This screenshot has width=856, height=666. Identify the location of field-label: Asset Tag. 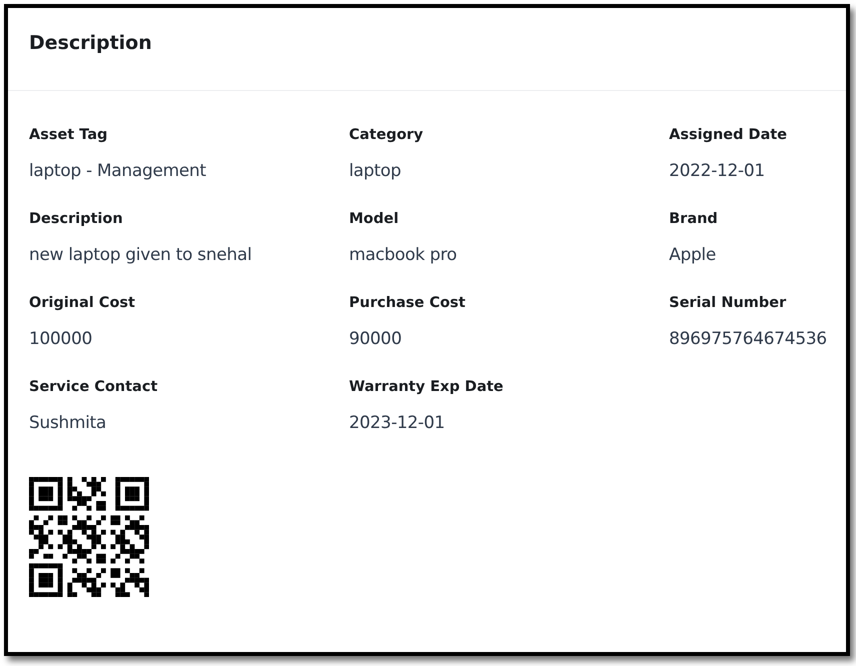
(68, 135).